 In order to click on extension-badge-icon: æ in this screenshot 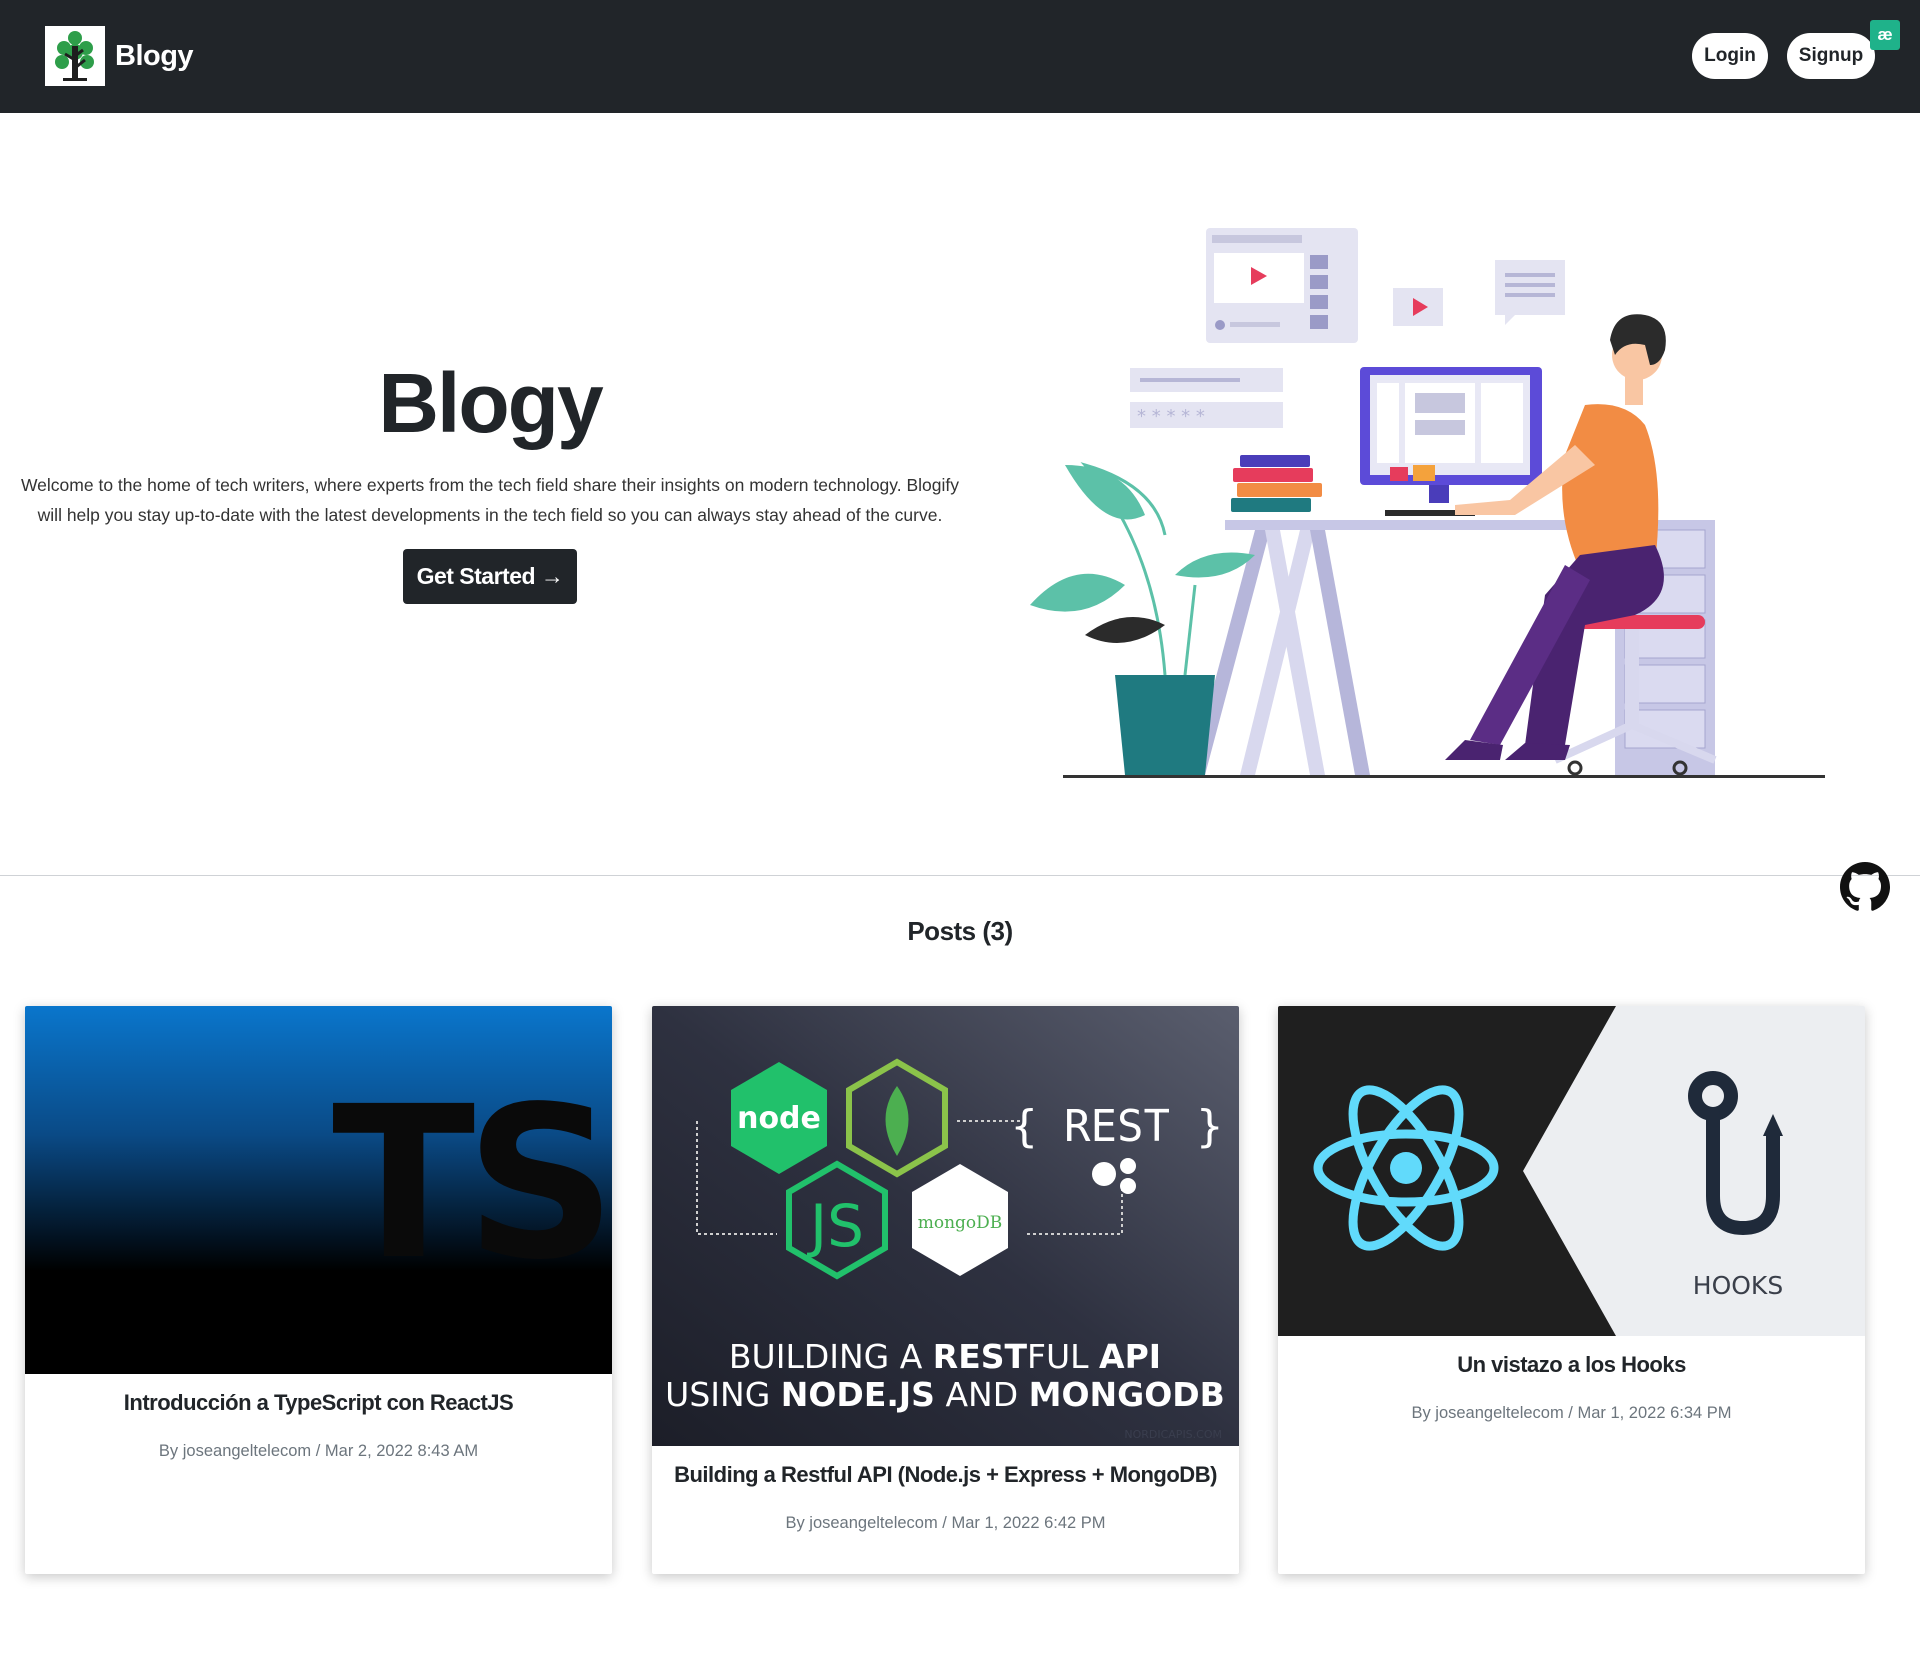, I will do `click(1885, 35)`.